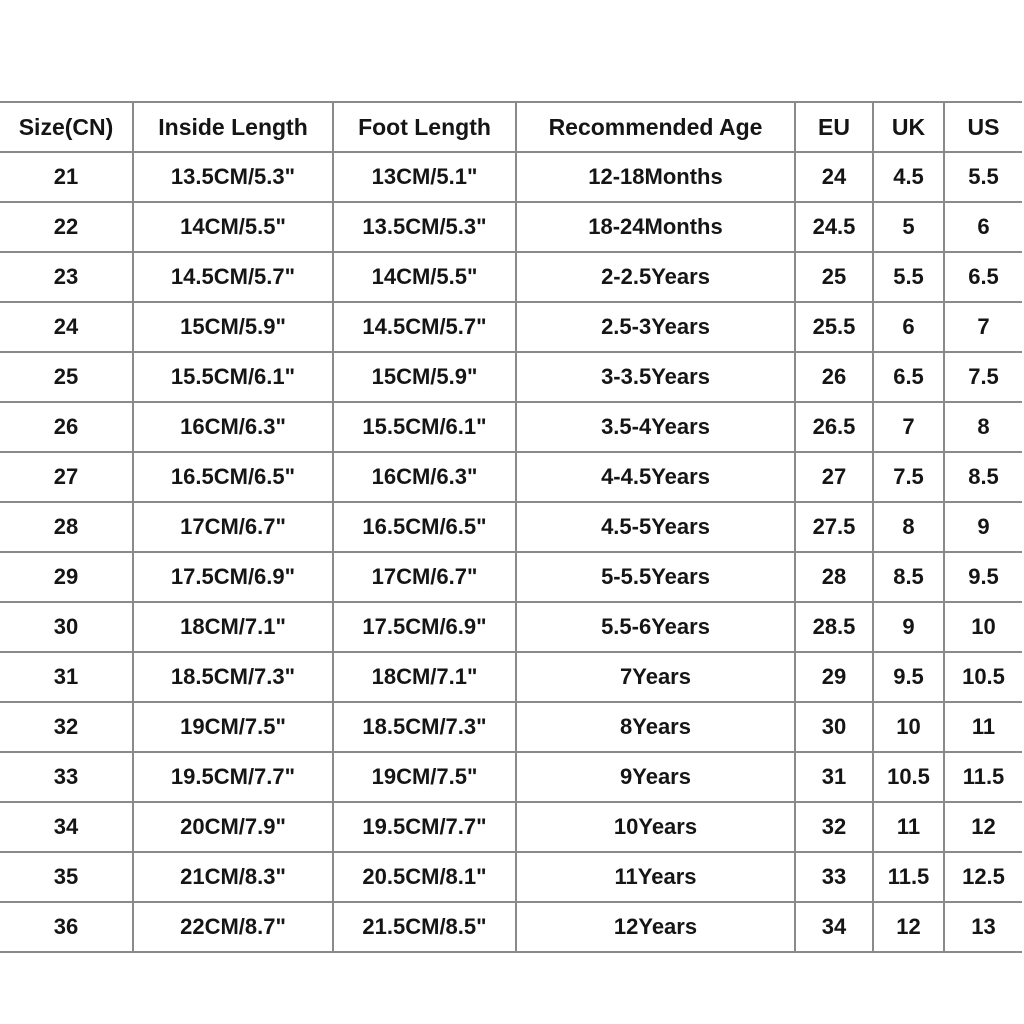  What do you see at coordinates (655, 627) in the screenshot?
I see `cell-recommended-age: 5.5-6Years` at bounding box center [655, 627].